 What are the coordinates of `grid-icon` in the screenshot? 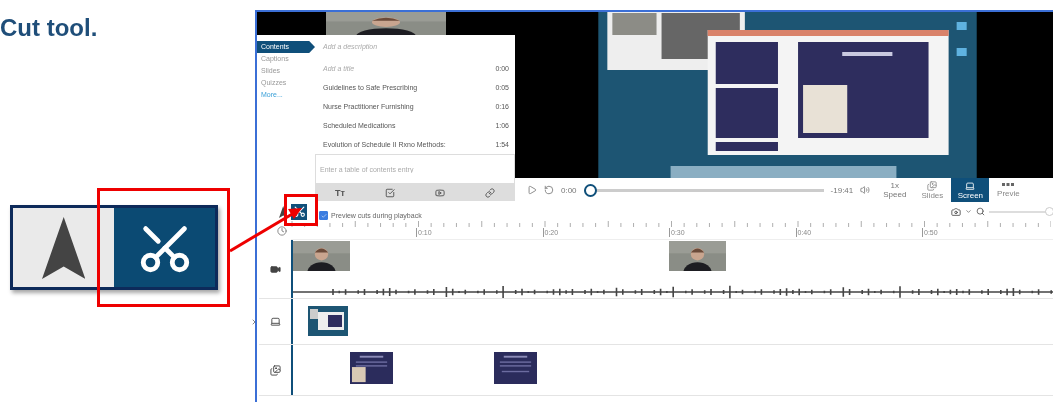 It's located at (1008, 185).